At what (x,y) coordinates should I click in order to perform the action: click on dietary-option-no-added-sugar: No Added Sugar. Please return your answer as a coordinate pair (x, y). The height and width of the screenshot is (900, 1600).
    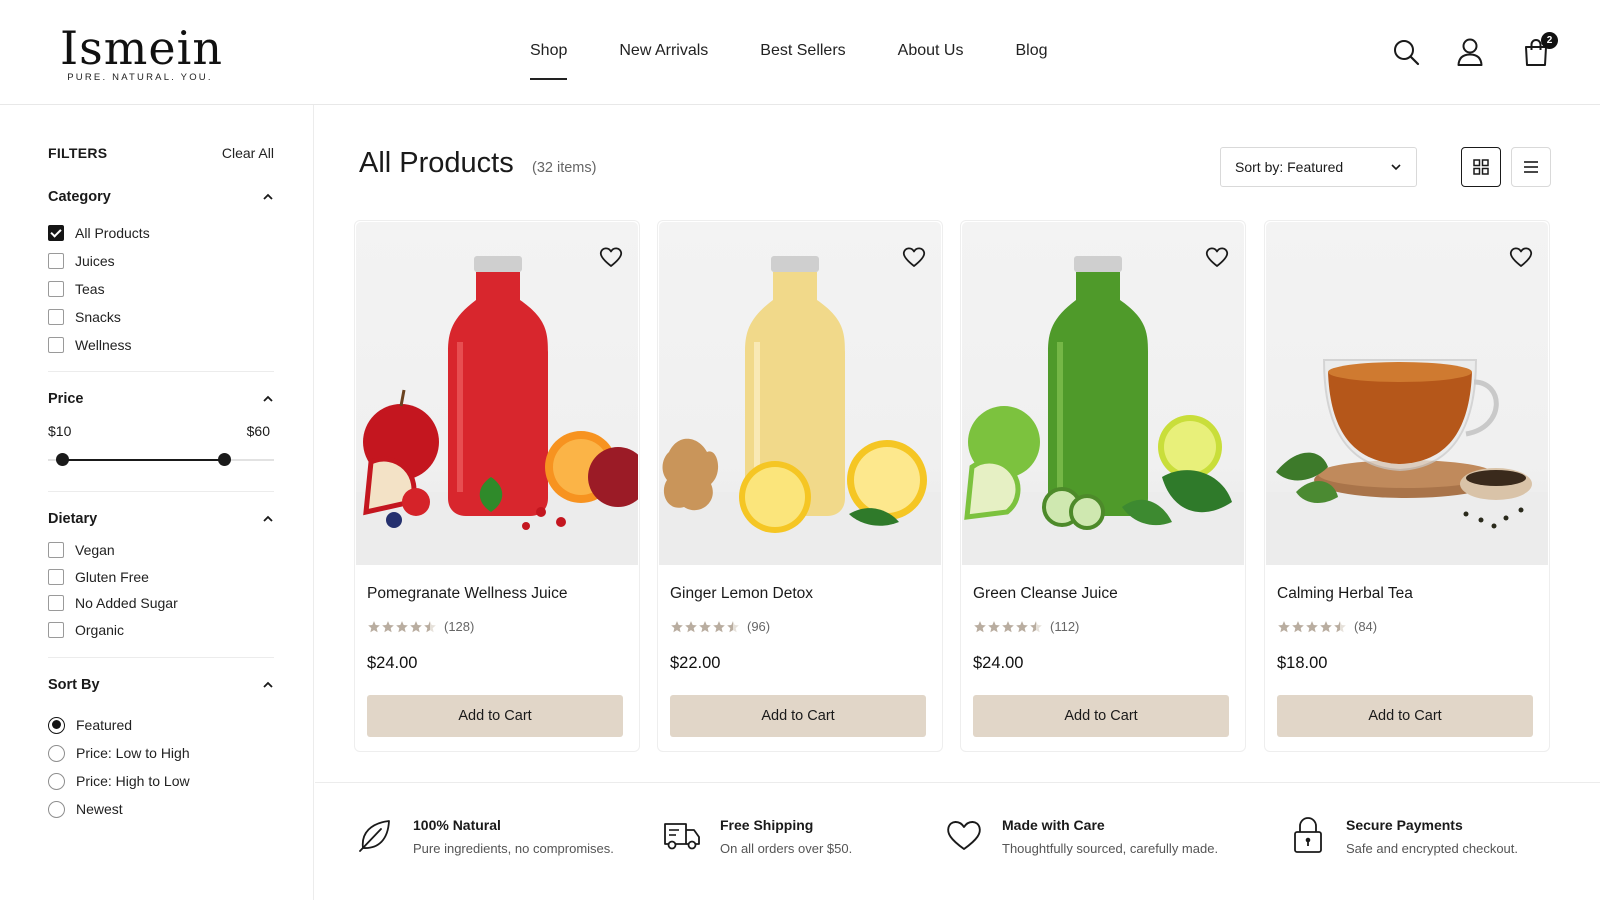
    Looking at the image, I should click on (161, 603).